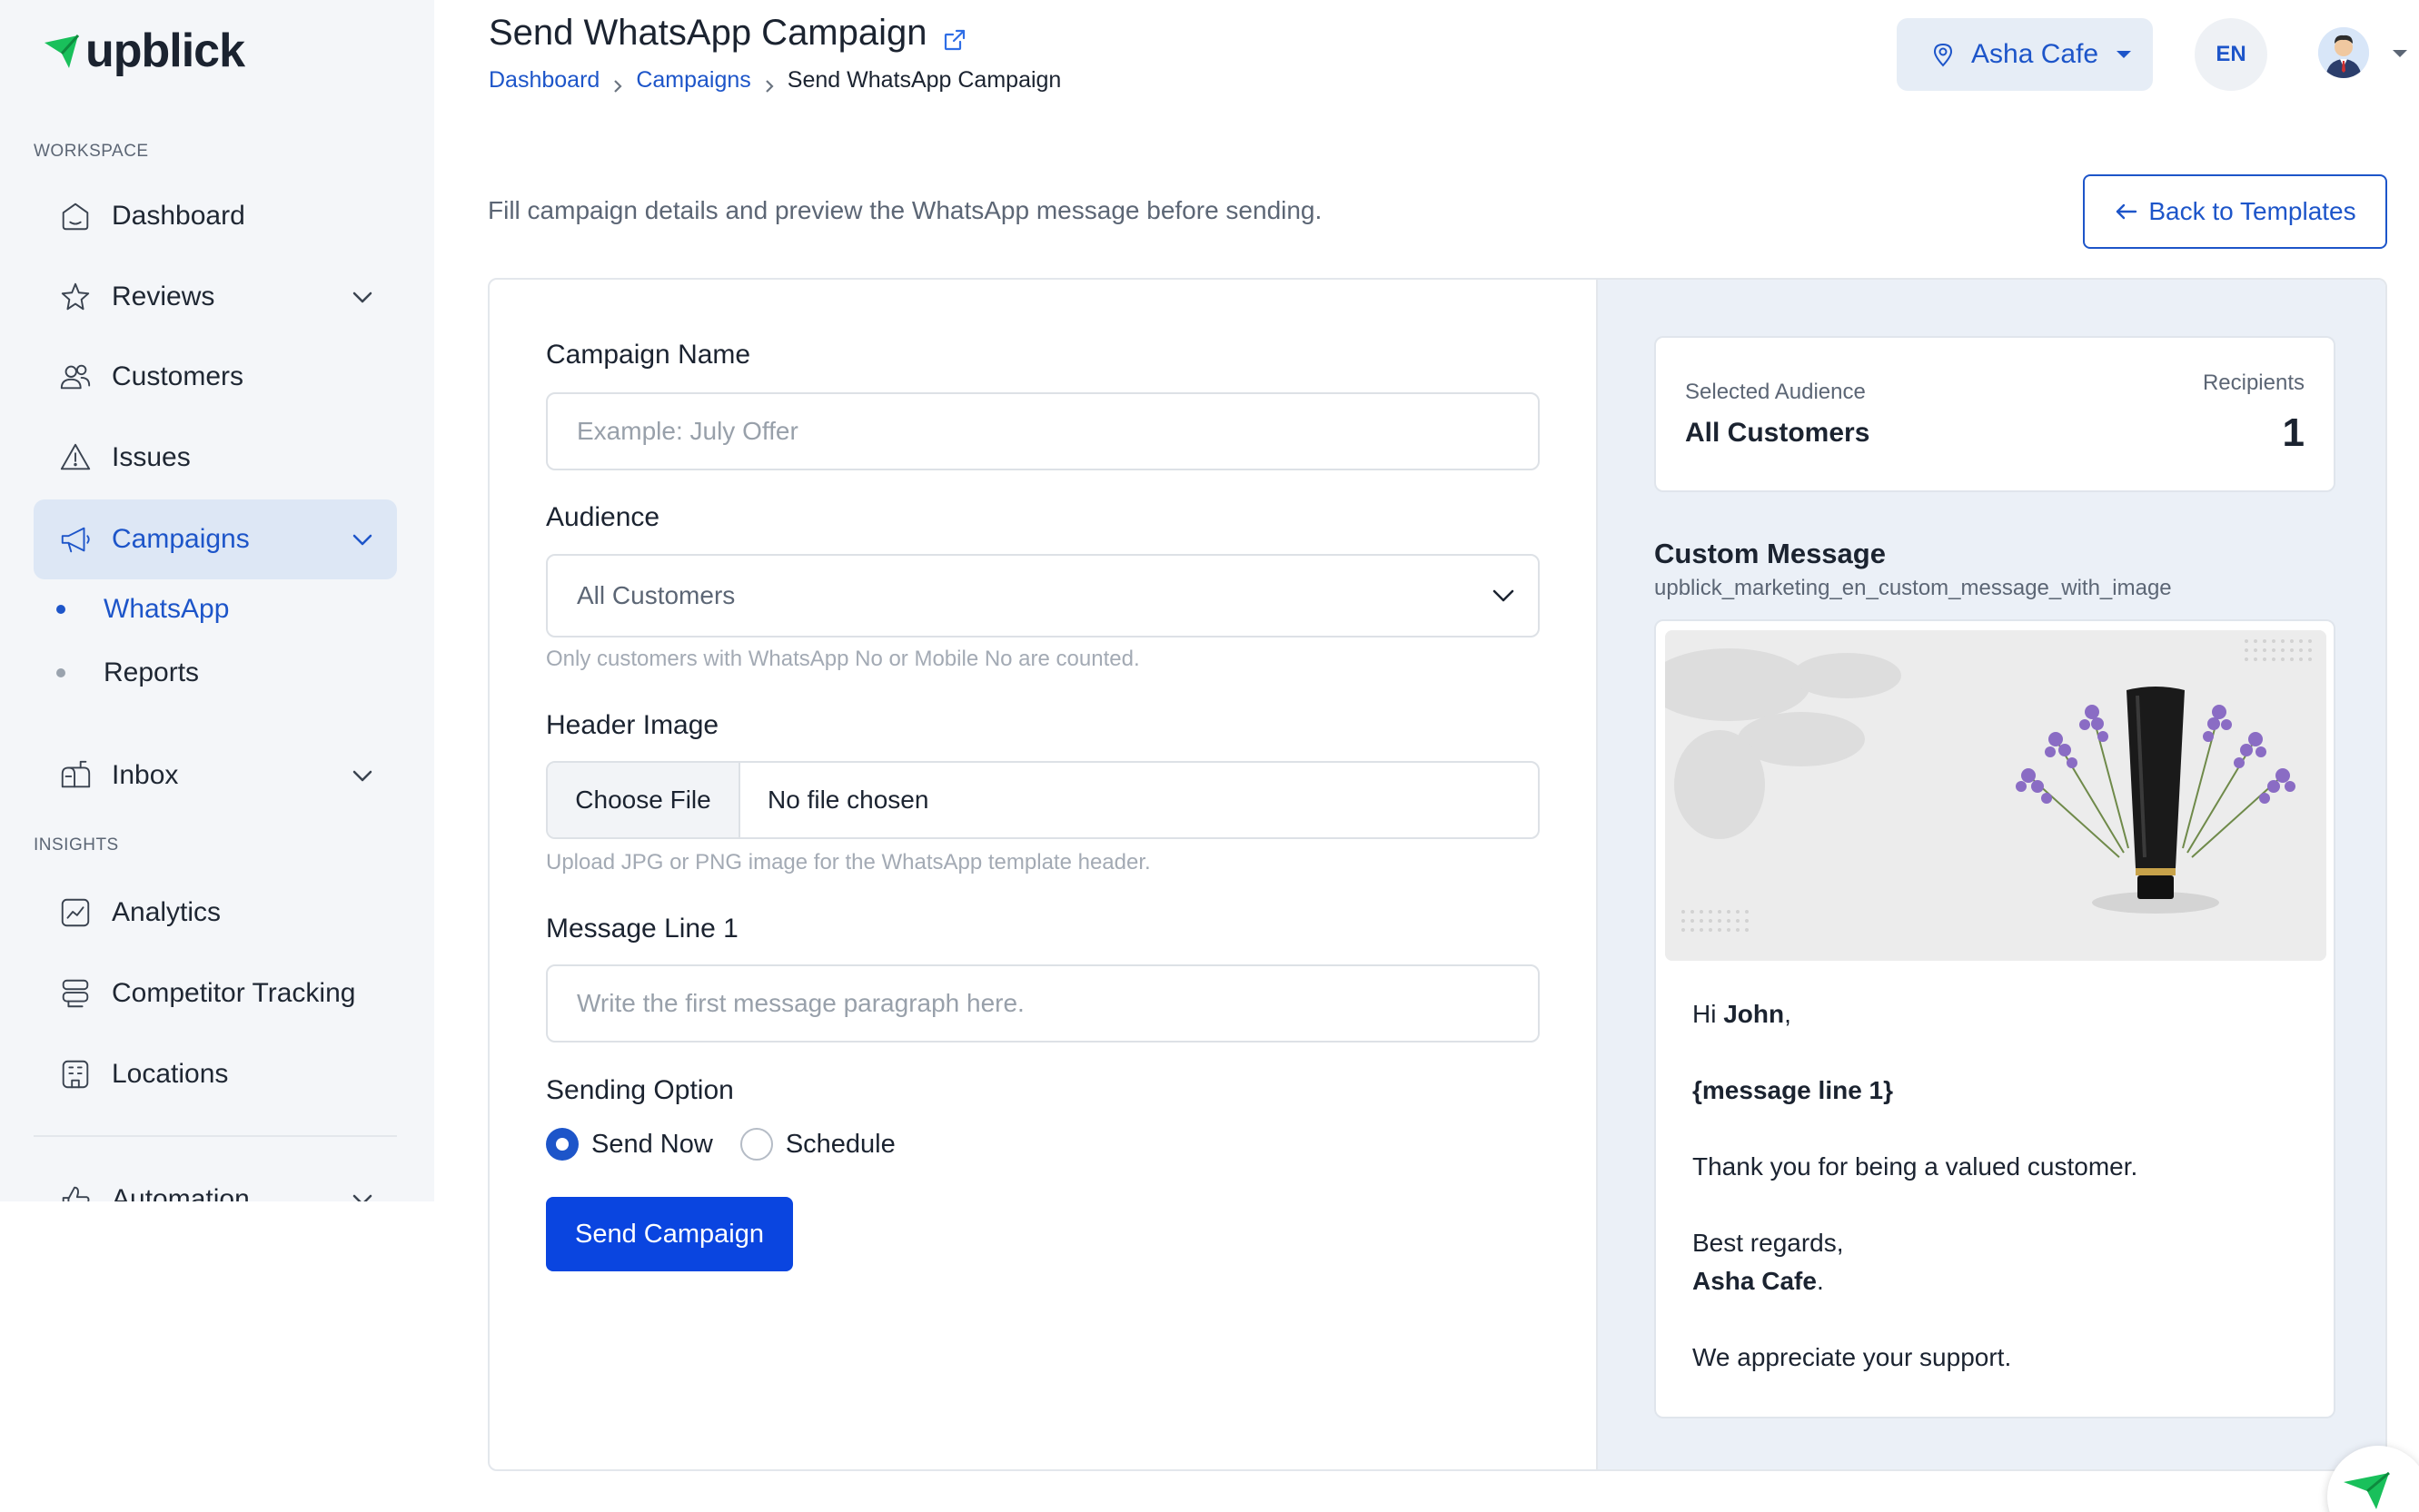 This screenshot has width=2419, height=1512. Describe the element at coordinates (1915, 1167) in the screenshot. I see `thanks-line: Thank you for being a valued customer.` at that location.